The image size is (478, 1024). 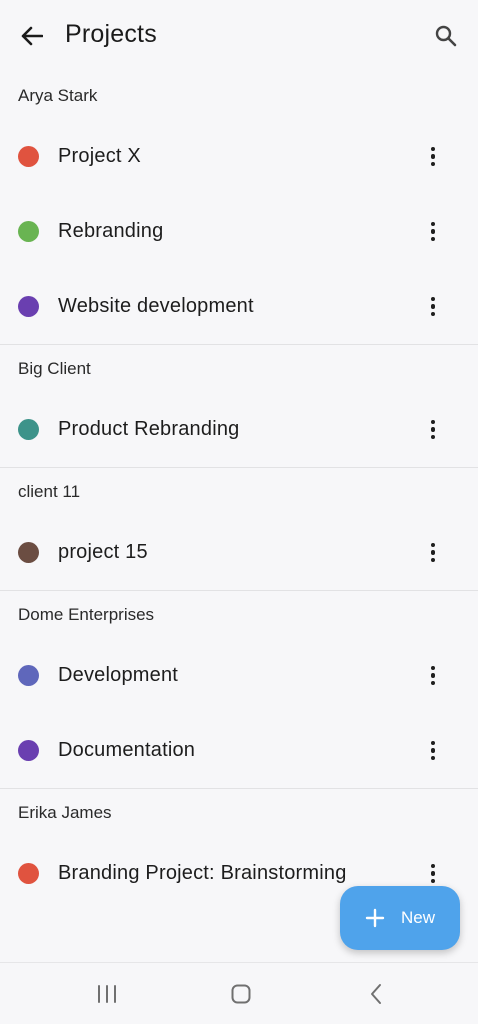 I want to click on system-navigation-bar, so click(x=239, y=993).